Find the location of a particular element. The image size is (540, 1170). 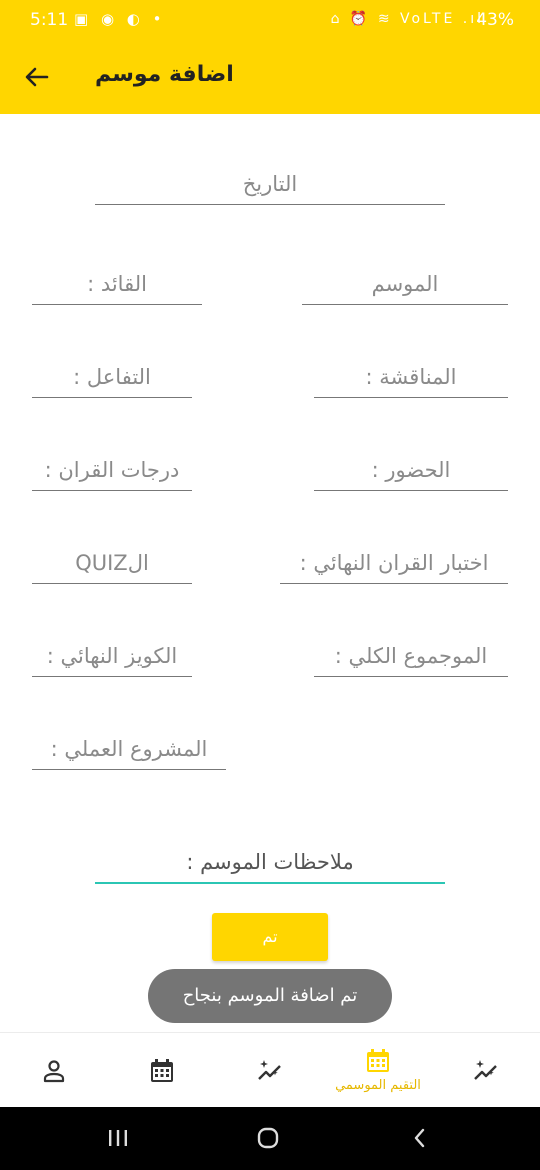

leader-field-label: القائد : is located at coordinates (117, 284).